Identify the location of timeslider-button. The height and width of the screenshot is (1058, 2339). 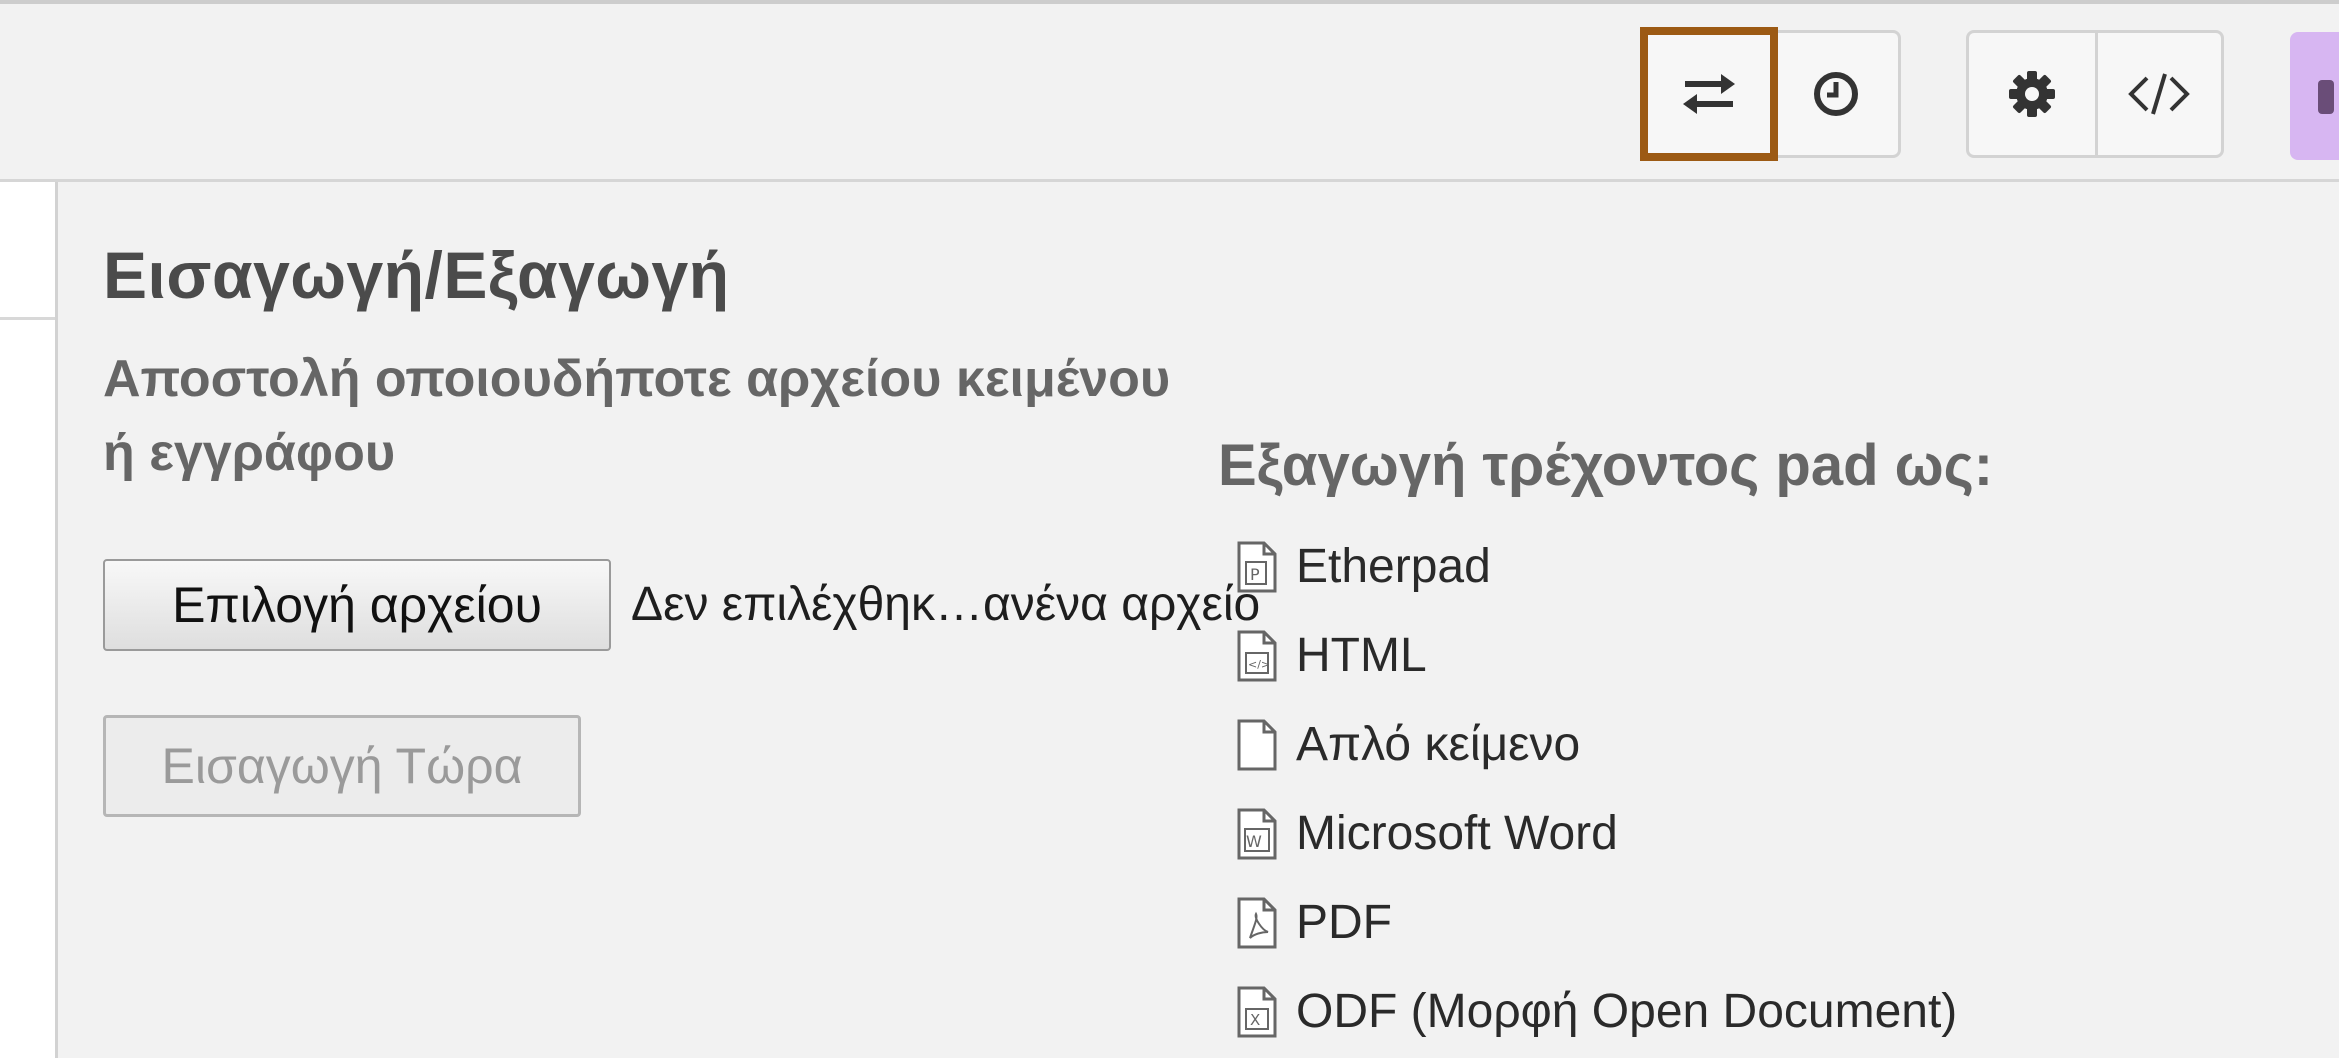
(1834, 94).